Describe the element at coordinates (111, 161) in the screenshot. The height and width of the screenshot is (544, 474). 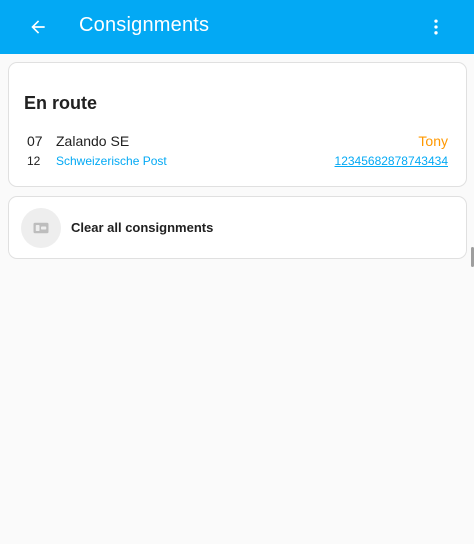
I see `consignment-carrier: Schweizerische Post` at that location.